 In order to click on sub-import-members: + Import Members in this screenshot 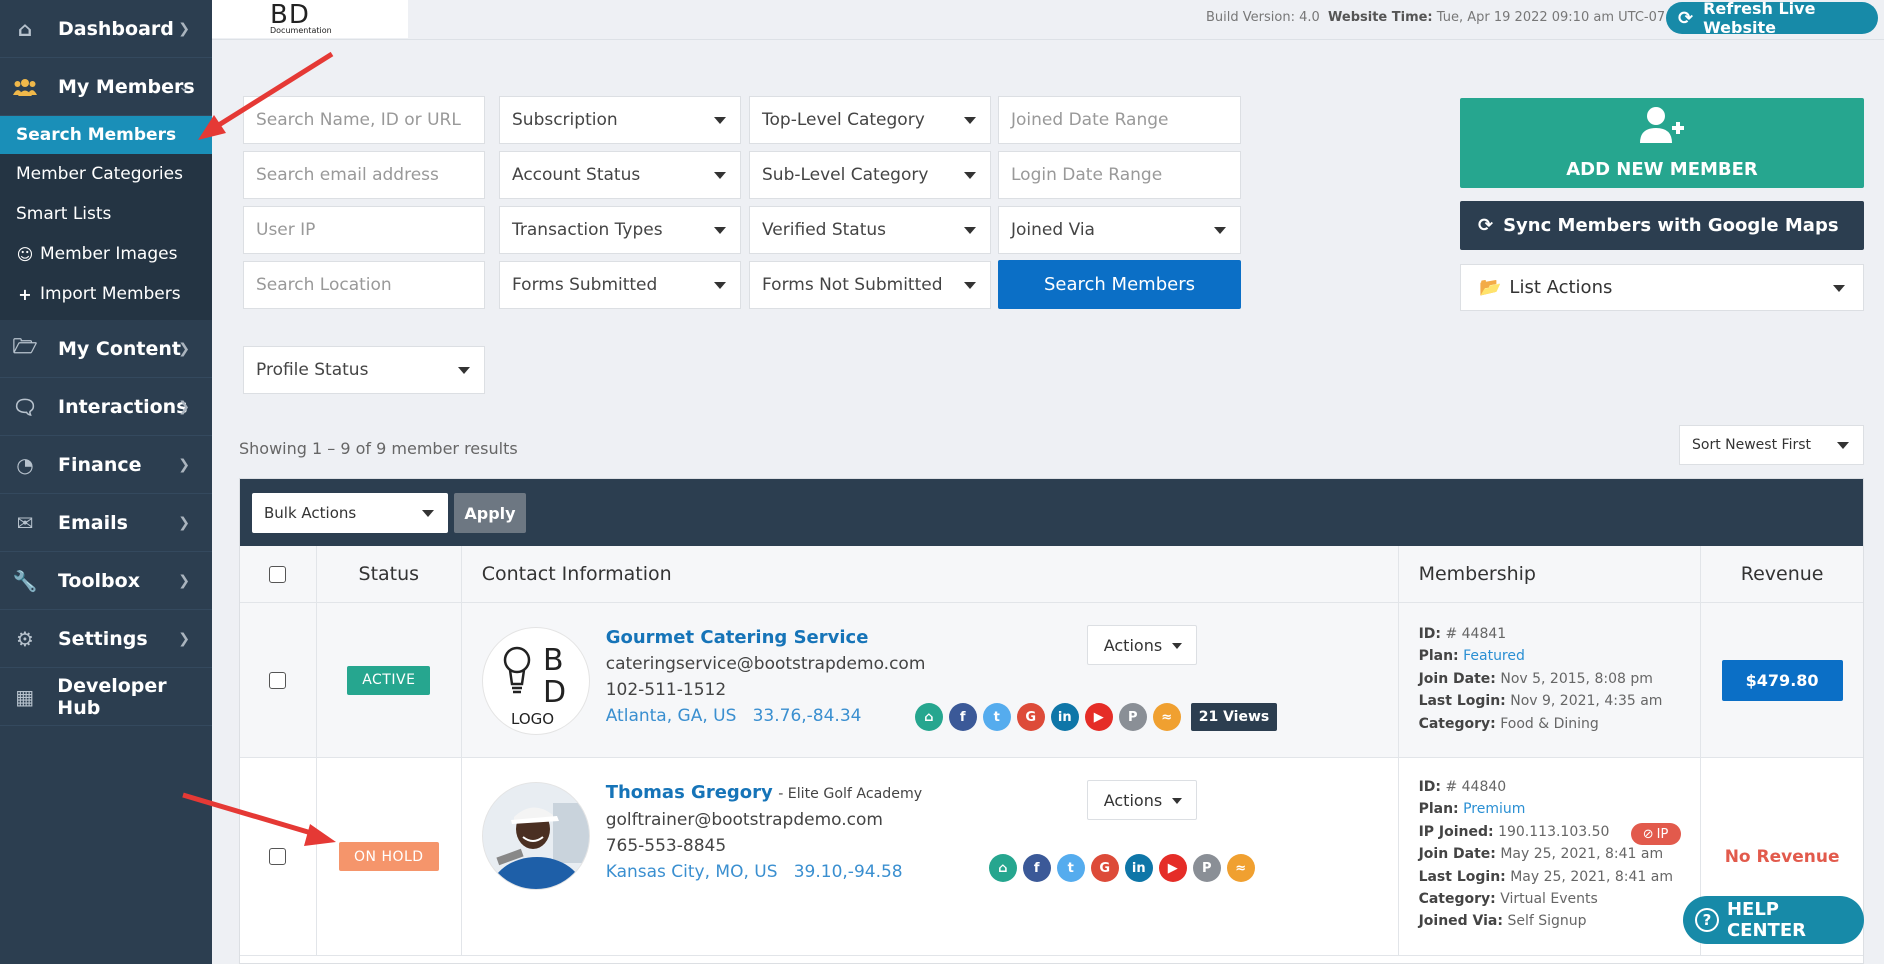, I will do `click(106, 294)`.